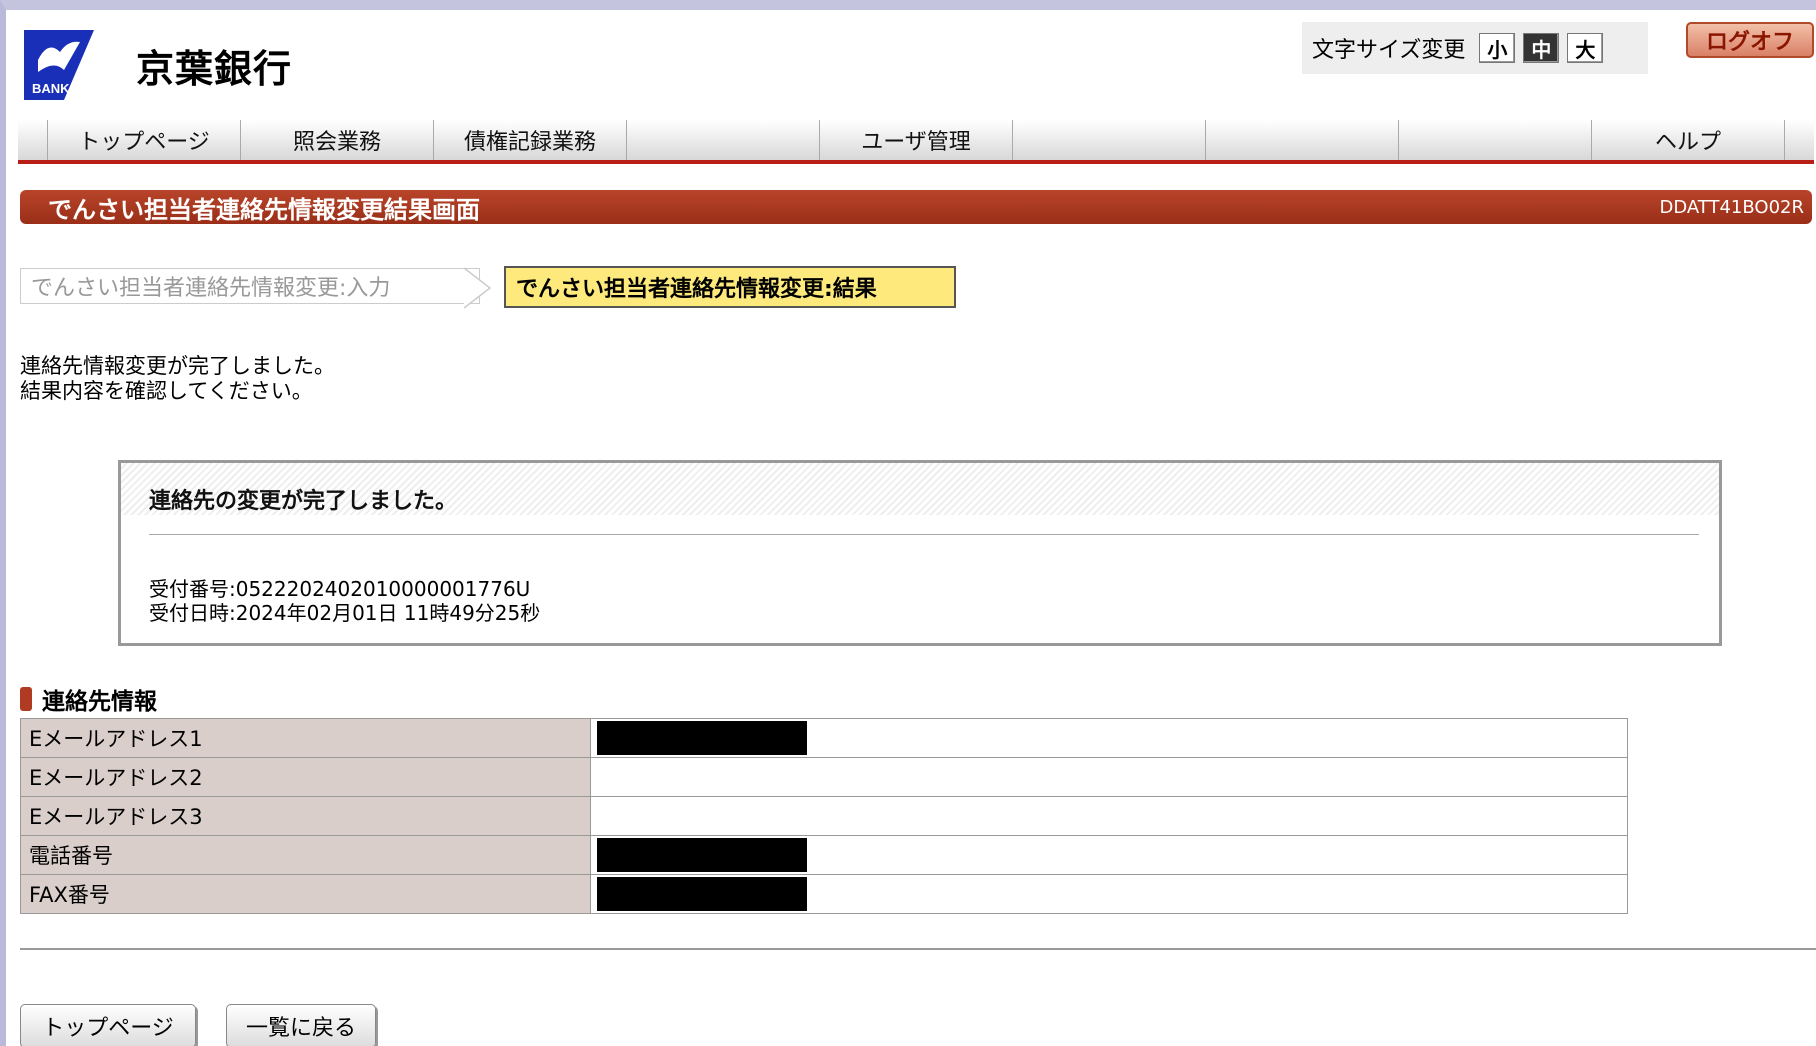 This screenshot has height=1046, width=1816. Describe the element at coordinates (1109, 855) in the screenshot. I see `row-value-phone` at that location.